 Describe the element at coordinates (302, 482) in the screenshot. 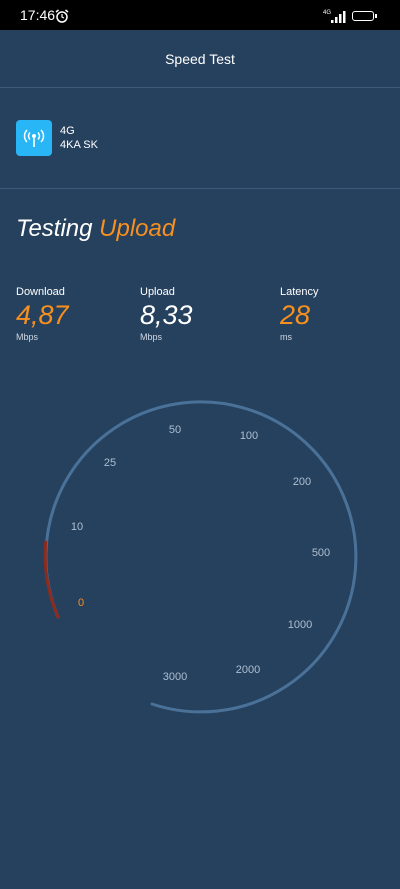

I see `gauge-label-200: 200` at that location.